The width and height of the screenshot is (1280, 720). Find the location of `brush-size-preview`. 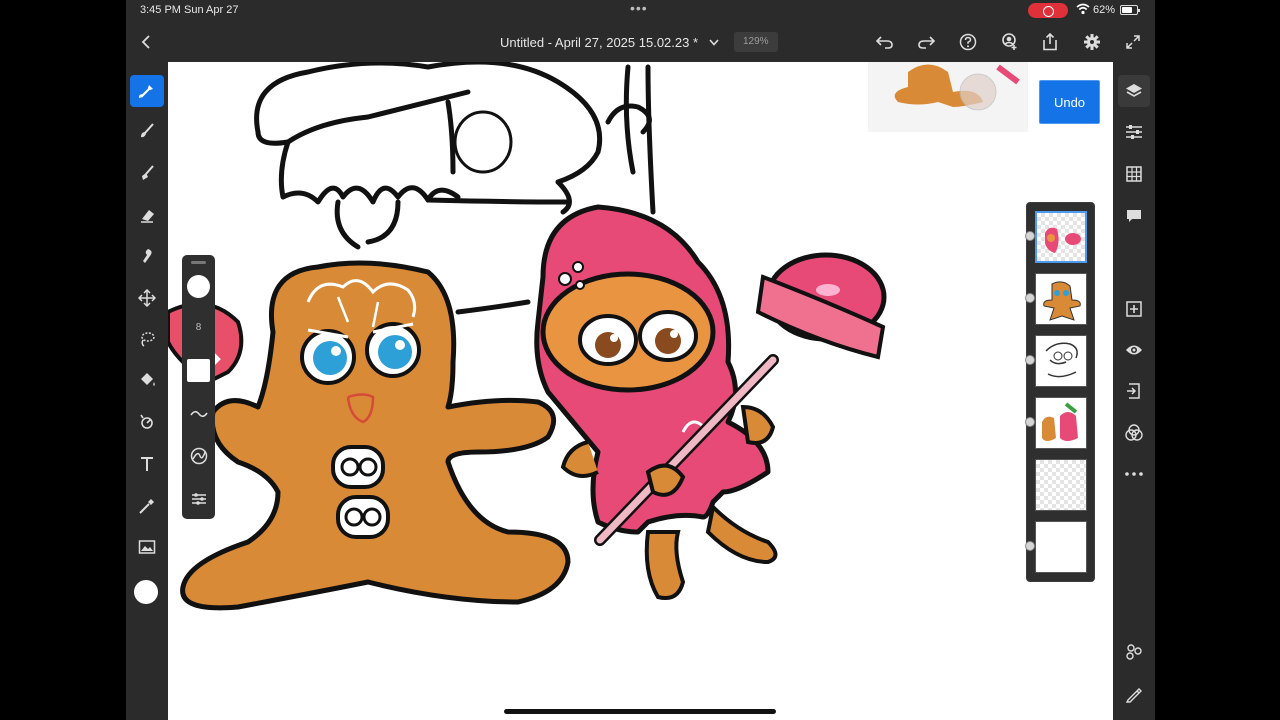

brush-size-preview is located at coordinates (198, 286).